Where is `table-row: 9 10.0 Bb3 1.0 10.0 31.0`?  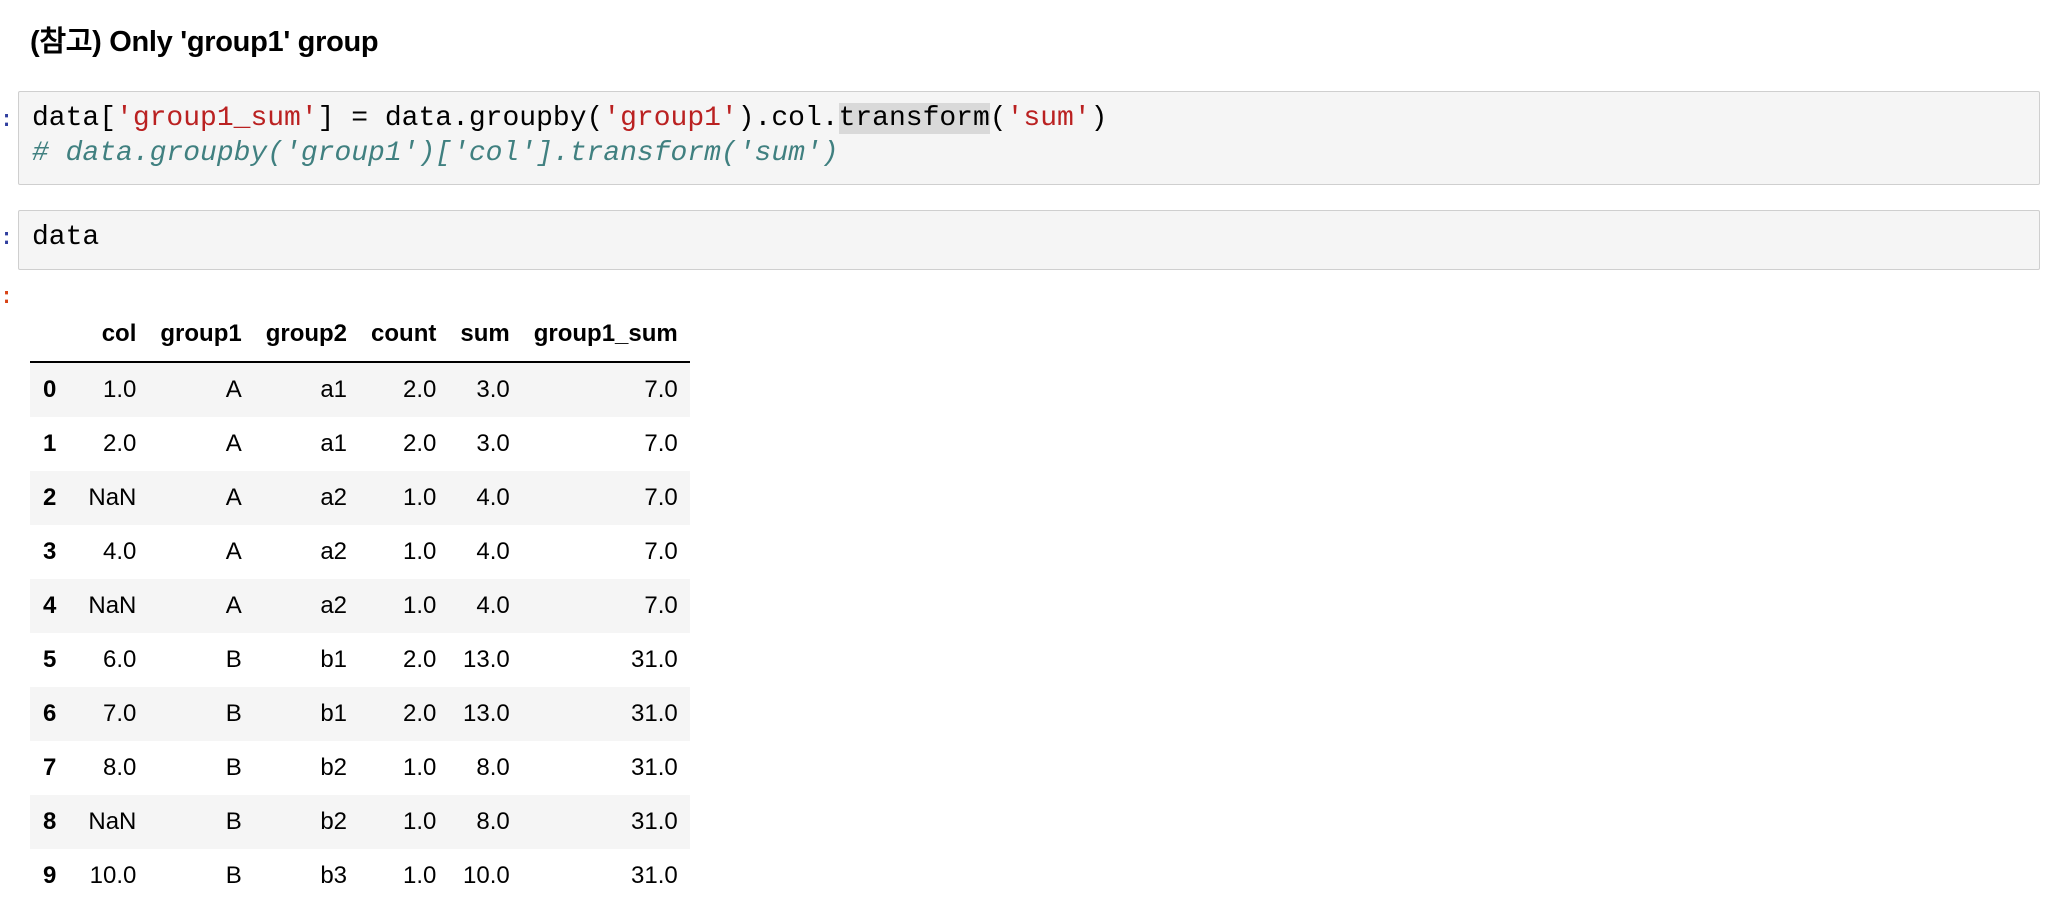
table-row: 9 10.0 Bb3 1.0 10.0 31.0 is located at coordinates (360, 876).